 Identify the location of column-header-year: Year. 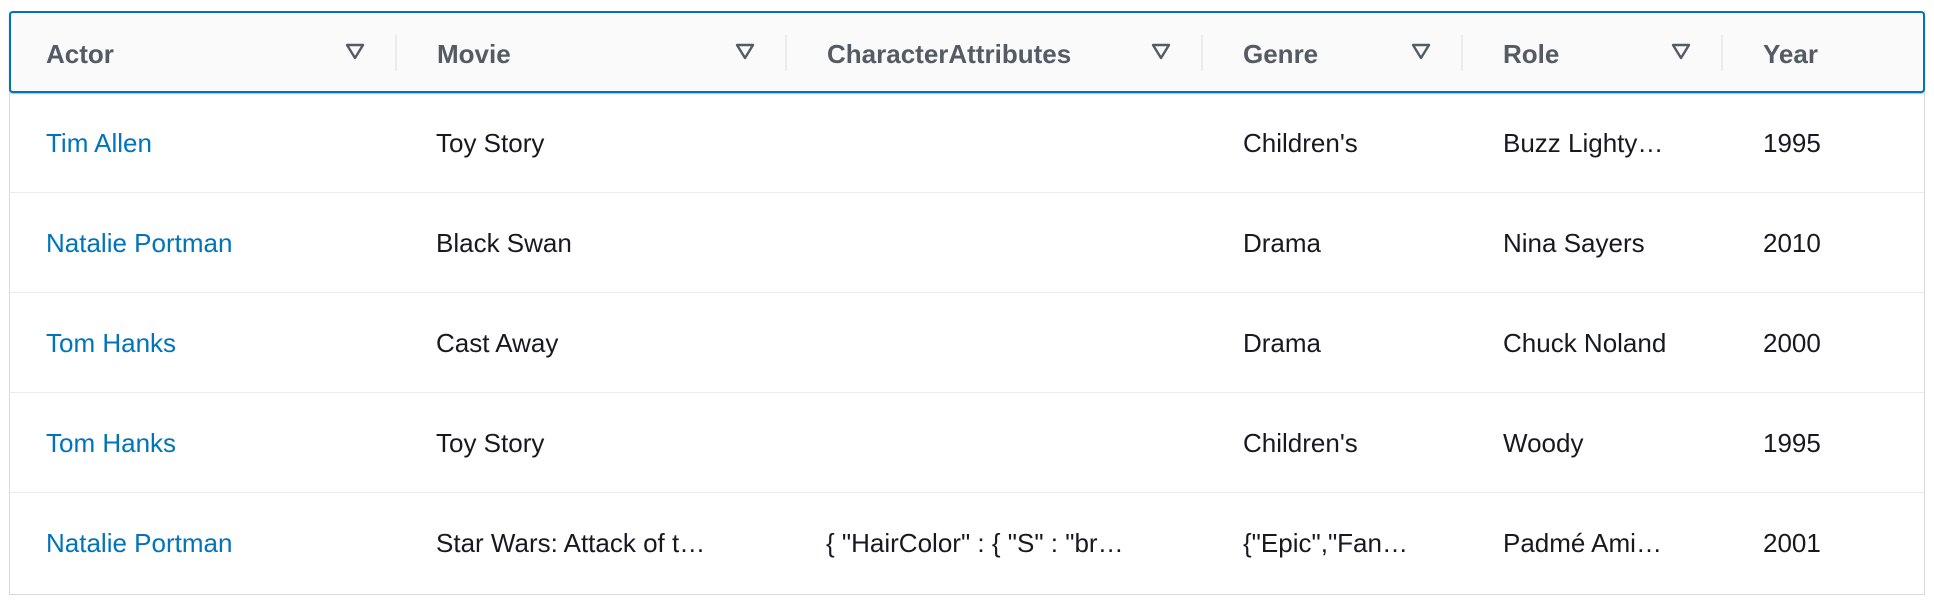
(1833, 52).